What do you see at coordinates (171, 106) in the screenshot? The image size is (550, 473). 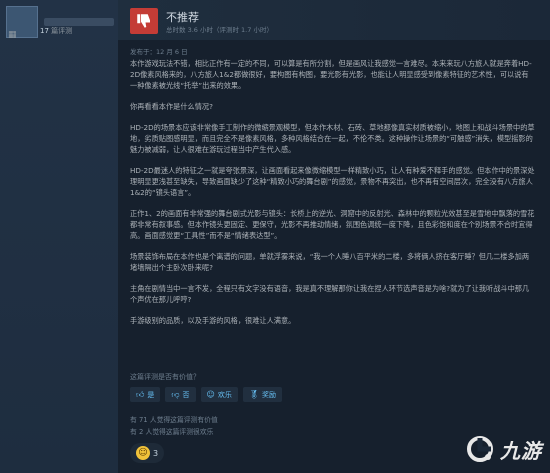 I see `review-paragraph: 你再看看本作是什么情况?` at bounding box center [171, 106].